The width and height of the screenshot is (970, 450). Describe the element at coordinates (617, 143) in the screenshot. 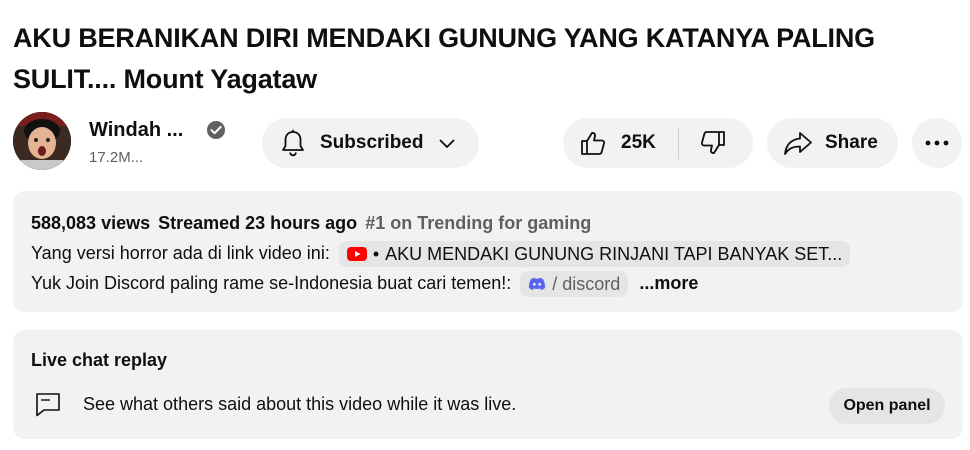

I see `like-button: 25K` at that location.